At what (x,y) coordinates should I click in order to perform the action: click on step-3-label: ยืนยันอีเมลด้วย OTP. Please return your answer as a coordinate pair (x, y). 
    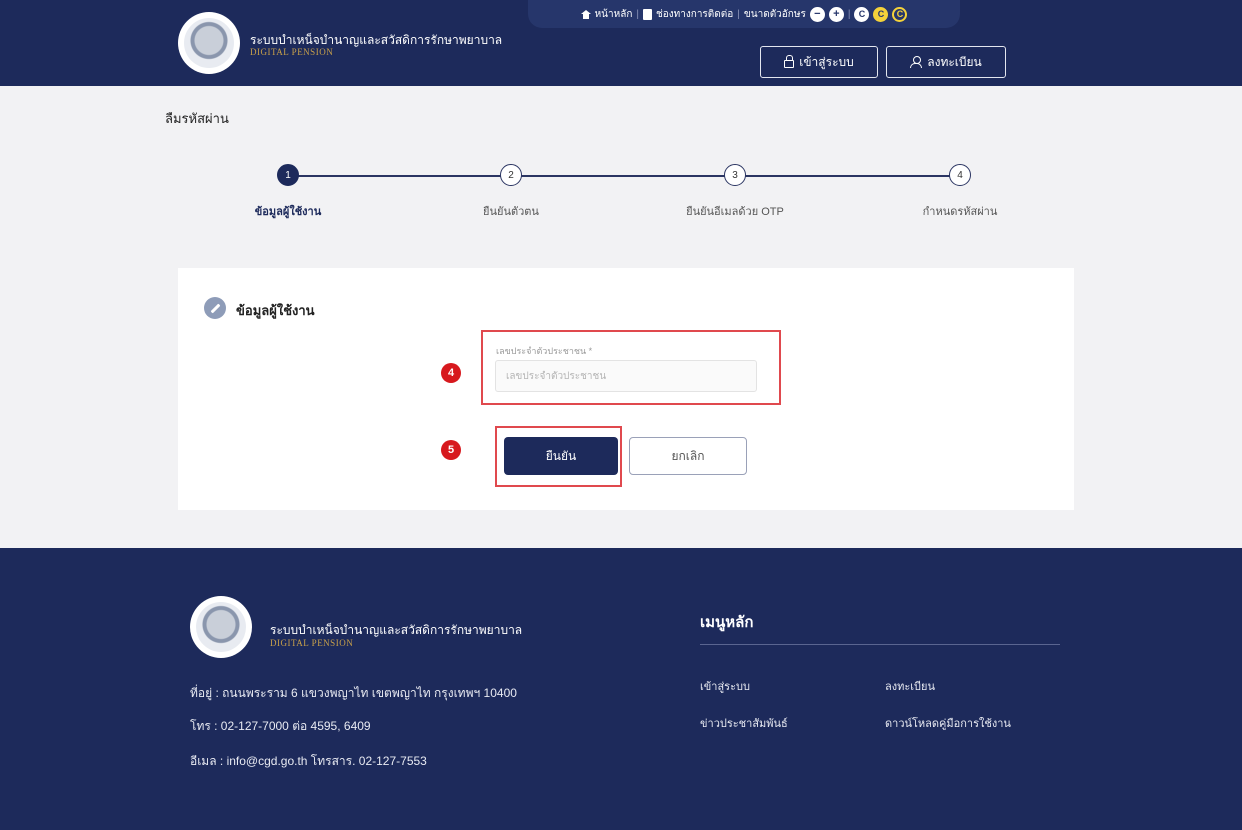
    Looking at the image, I should click on (735, 212).